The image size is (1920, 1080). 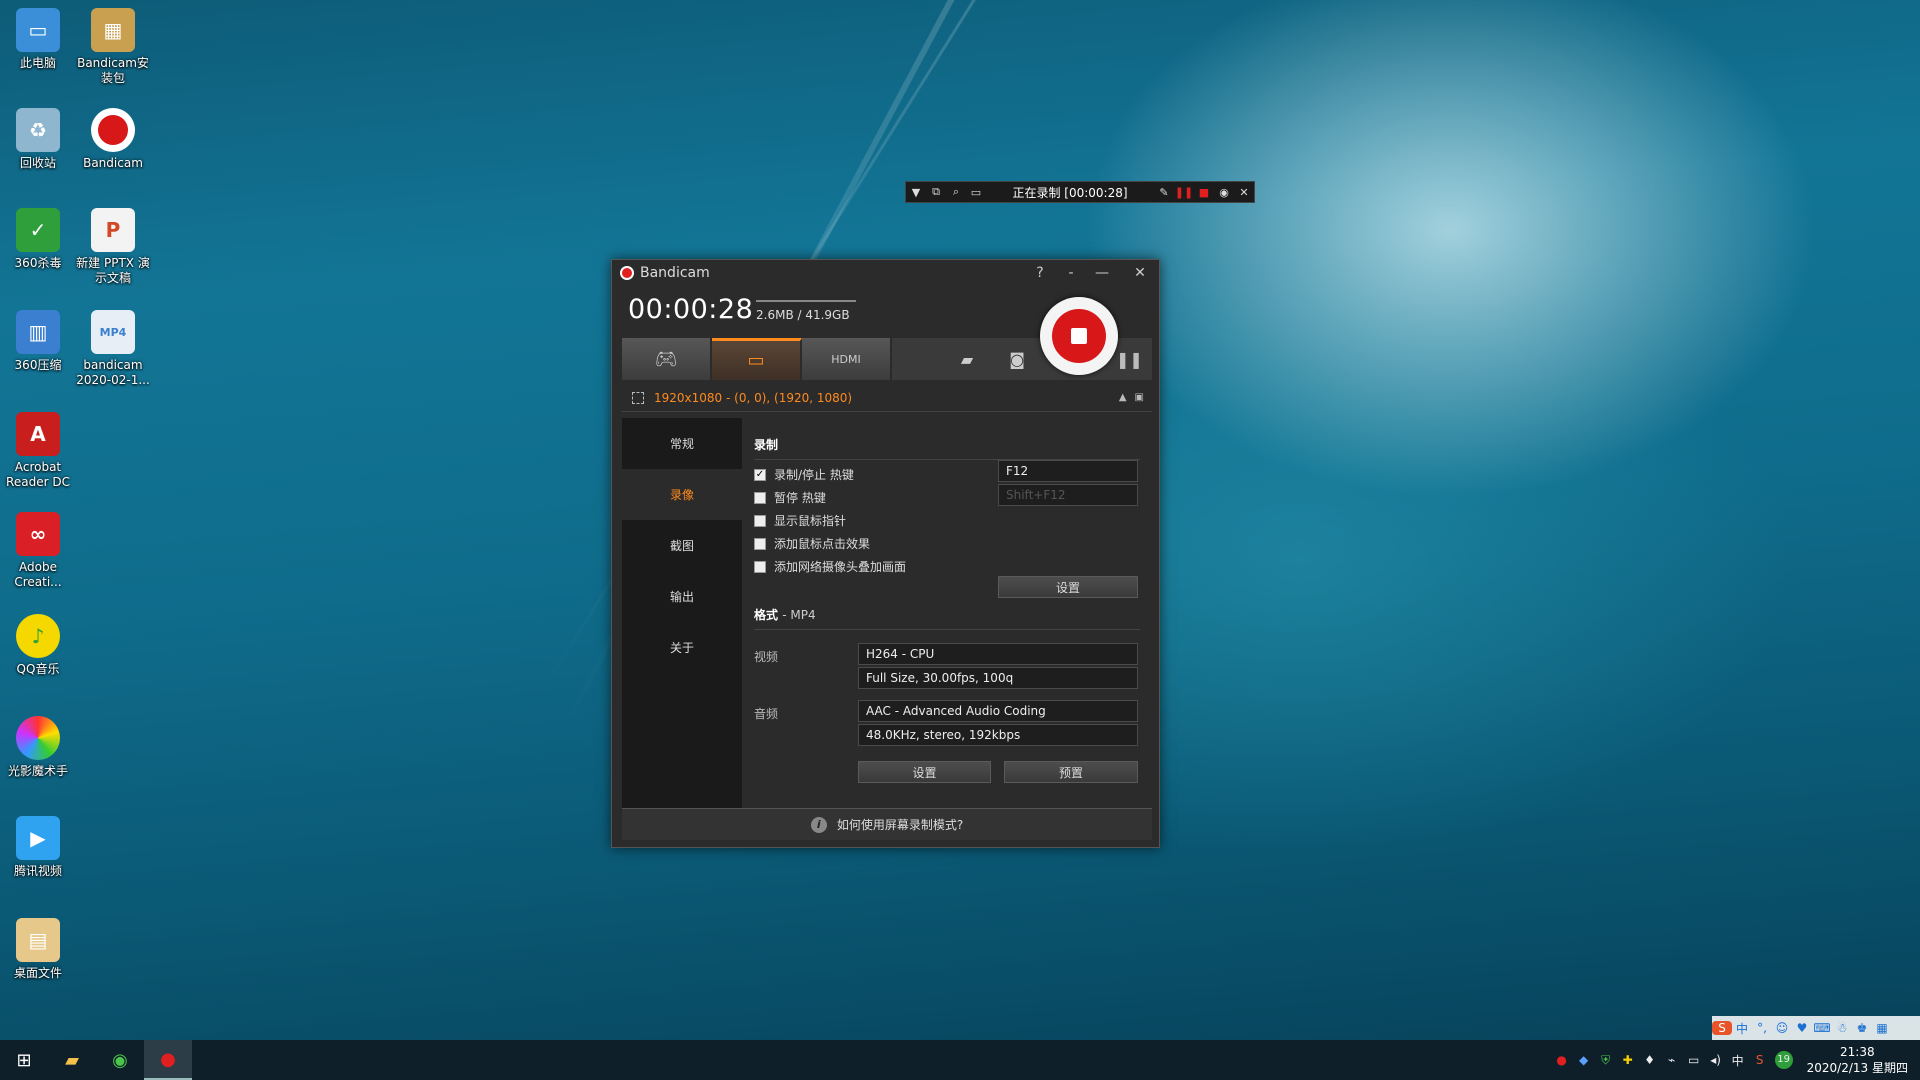 I want to click on checkbox-webcam-overlay, so click(x=760, y=566).